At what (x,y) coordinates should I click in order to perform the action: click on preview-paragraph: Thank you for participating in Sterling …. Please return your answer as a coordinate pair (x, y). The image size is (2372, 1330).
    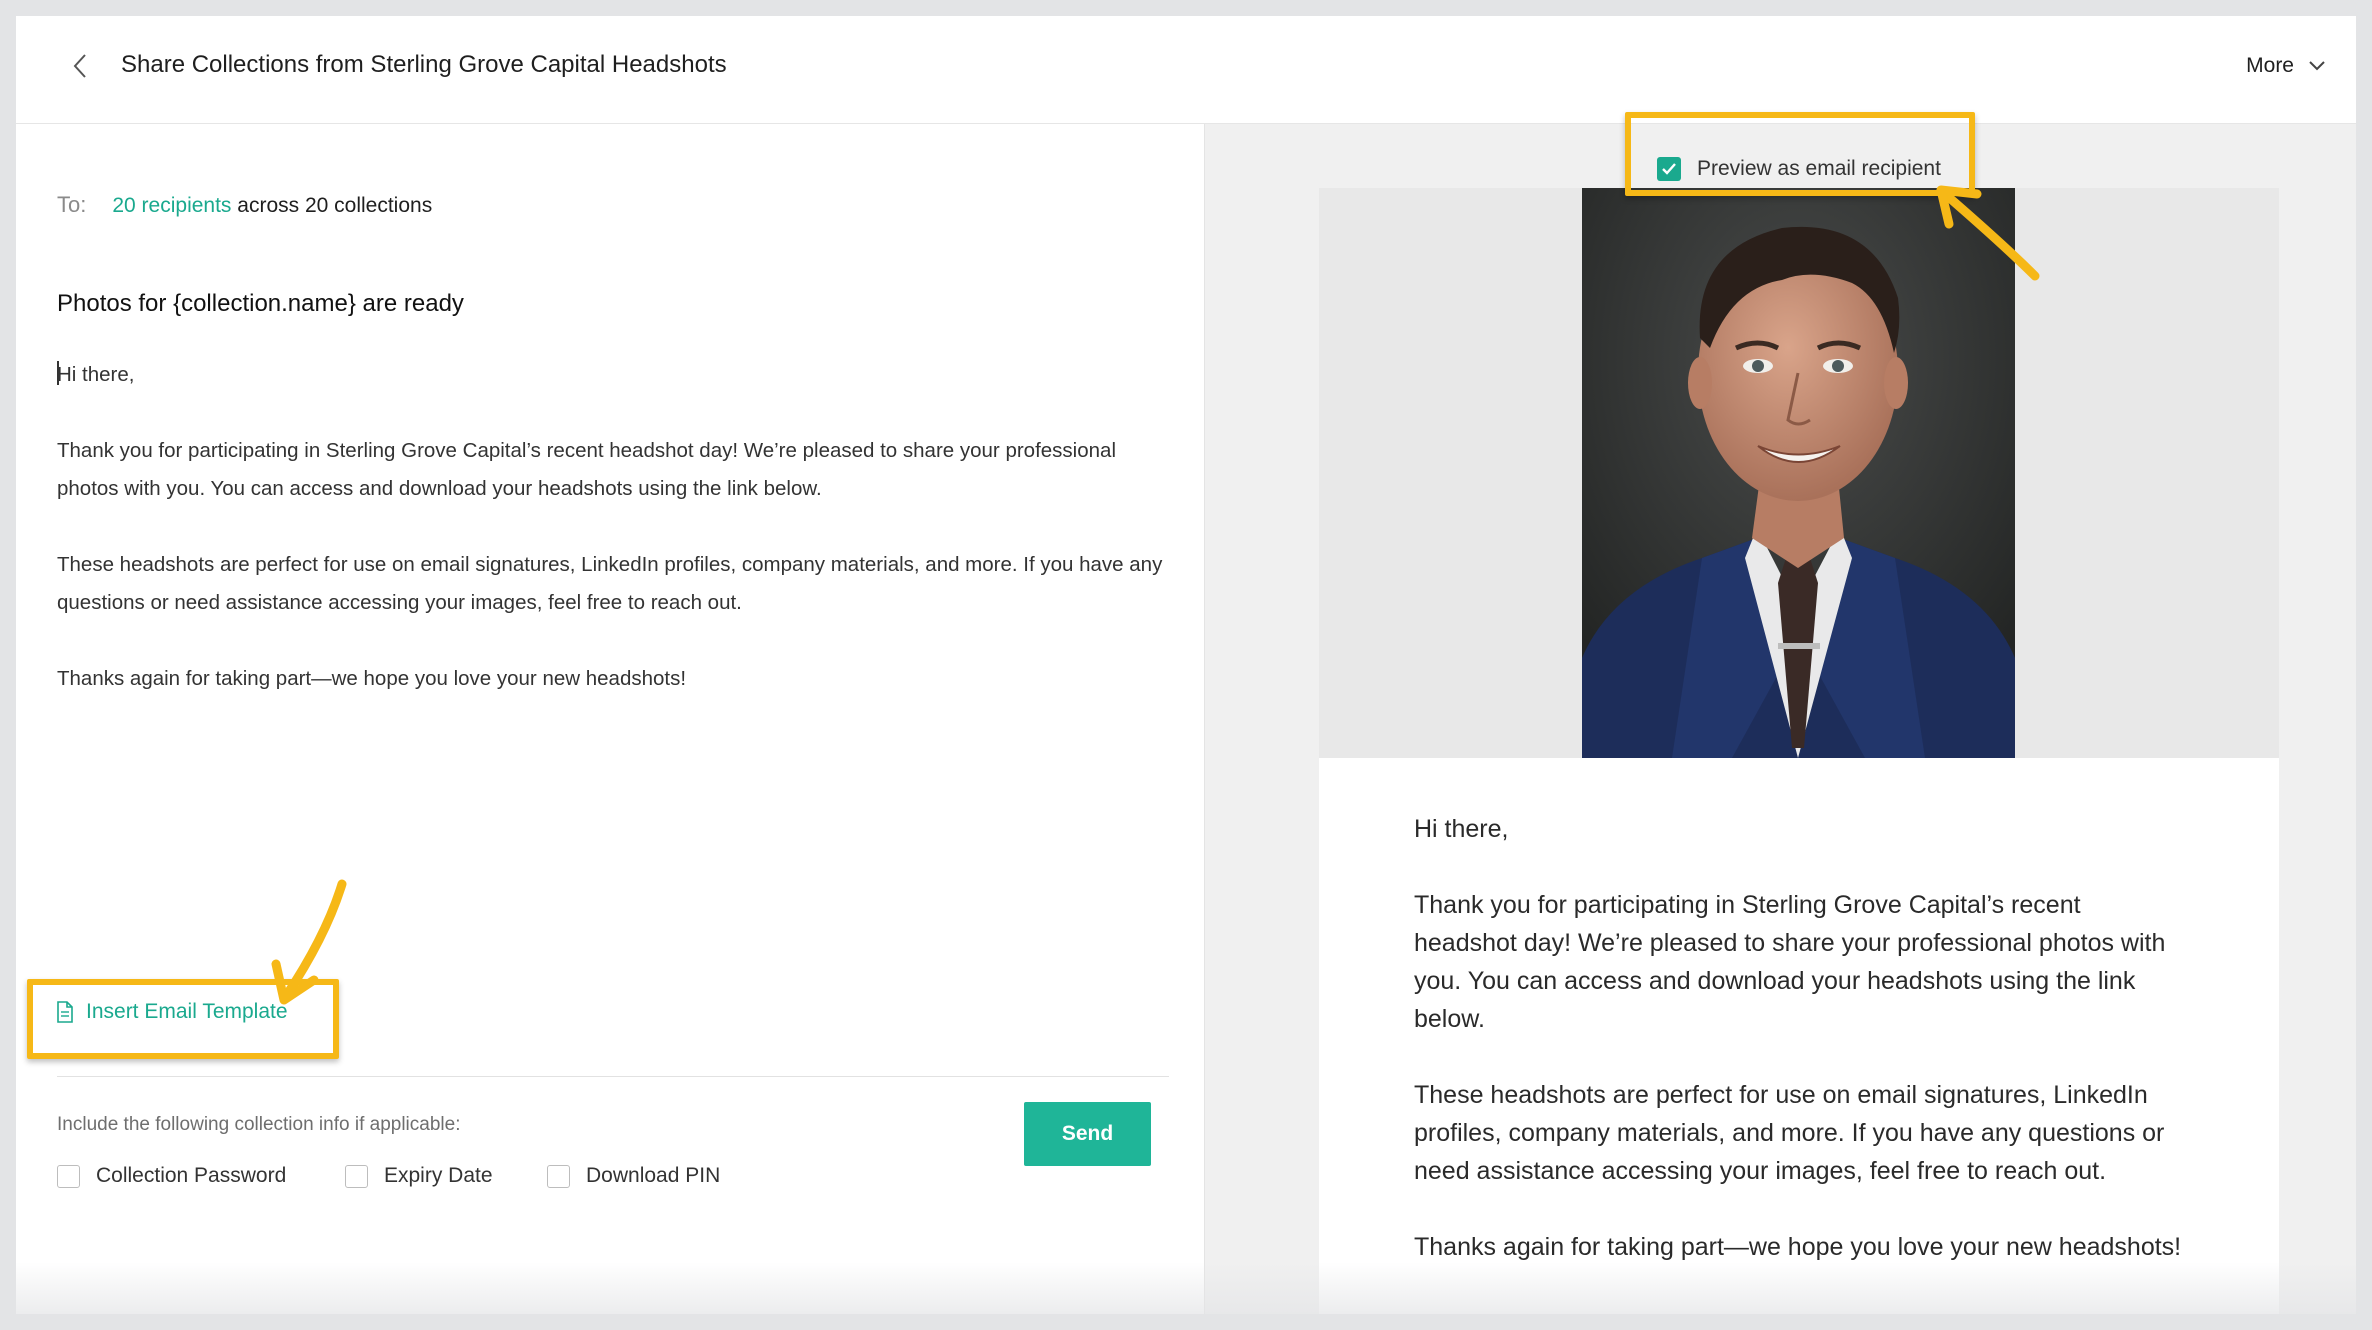
    Looking at the image, I should click on (1790, 962).